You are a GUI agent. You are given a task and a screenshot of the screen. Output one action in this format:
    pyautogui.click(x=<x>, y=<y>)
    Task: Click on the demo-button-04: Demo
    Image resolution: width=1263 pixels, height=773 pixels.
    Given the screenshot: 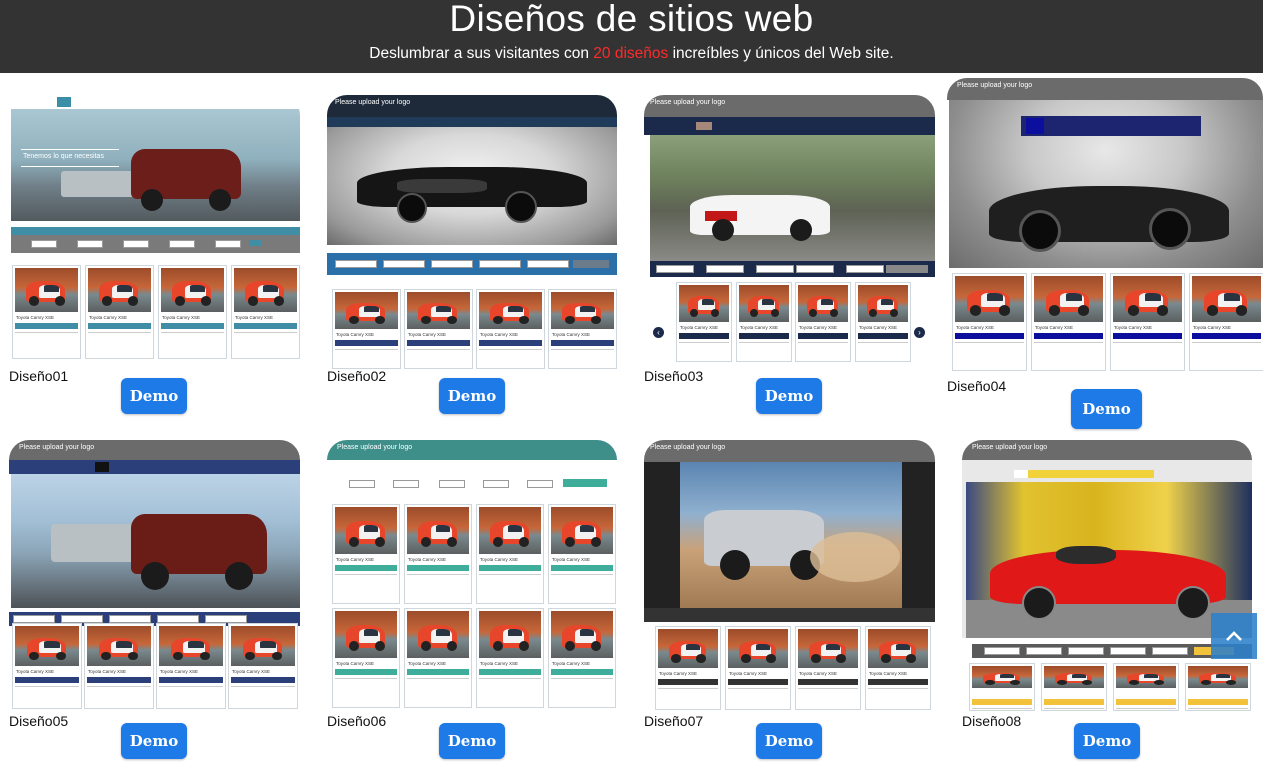 What is the action you would take?
    pyautogui.click(x=1106, y=409)
    